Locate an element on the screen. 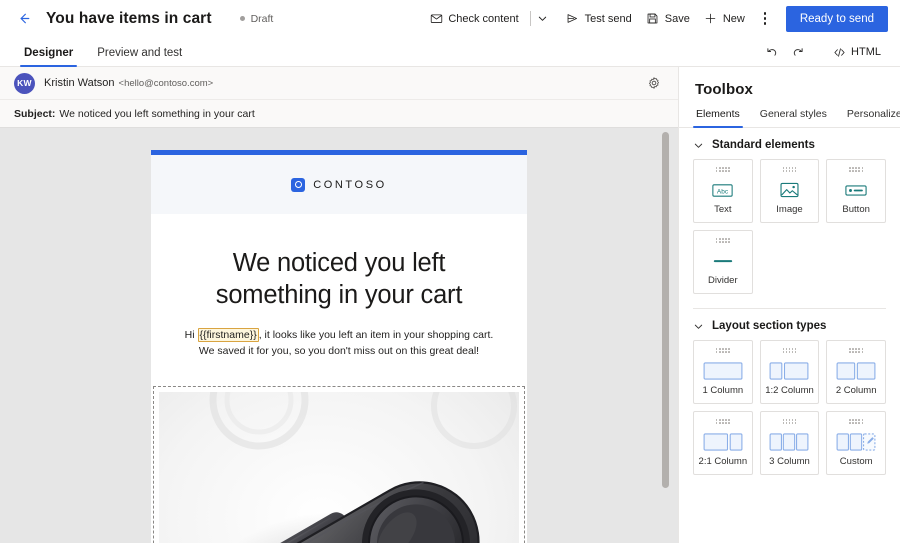 The width and height of the screenshot is (900, 543). tab-personalize: Personalize is located at coordinates (872, 117).